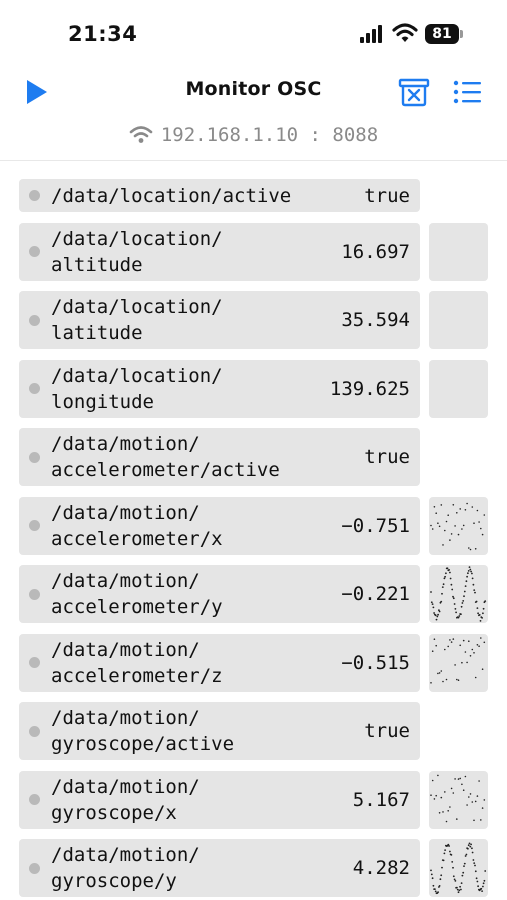 The height and width of the screenshot is (900, 507). What do you see at coordinates (219, 195) in the screenshot?
I see `message-row: /data/location/active true` at bounding box center [219, 195].